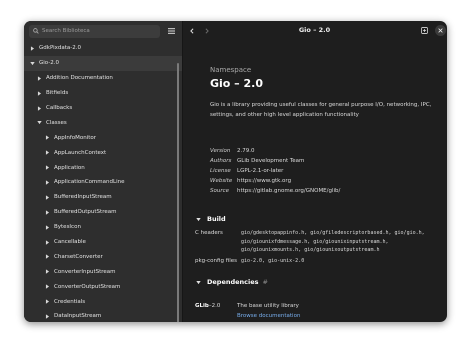 This screenshot has height=350, width=474. I want to click on tree-item-label: Classes, so click(56, 122).